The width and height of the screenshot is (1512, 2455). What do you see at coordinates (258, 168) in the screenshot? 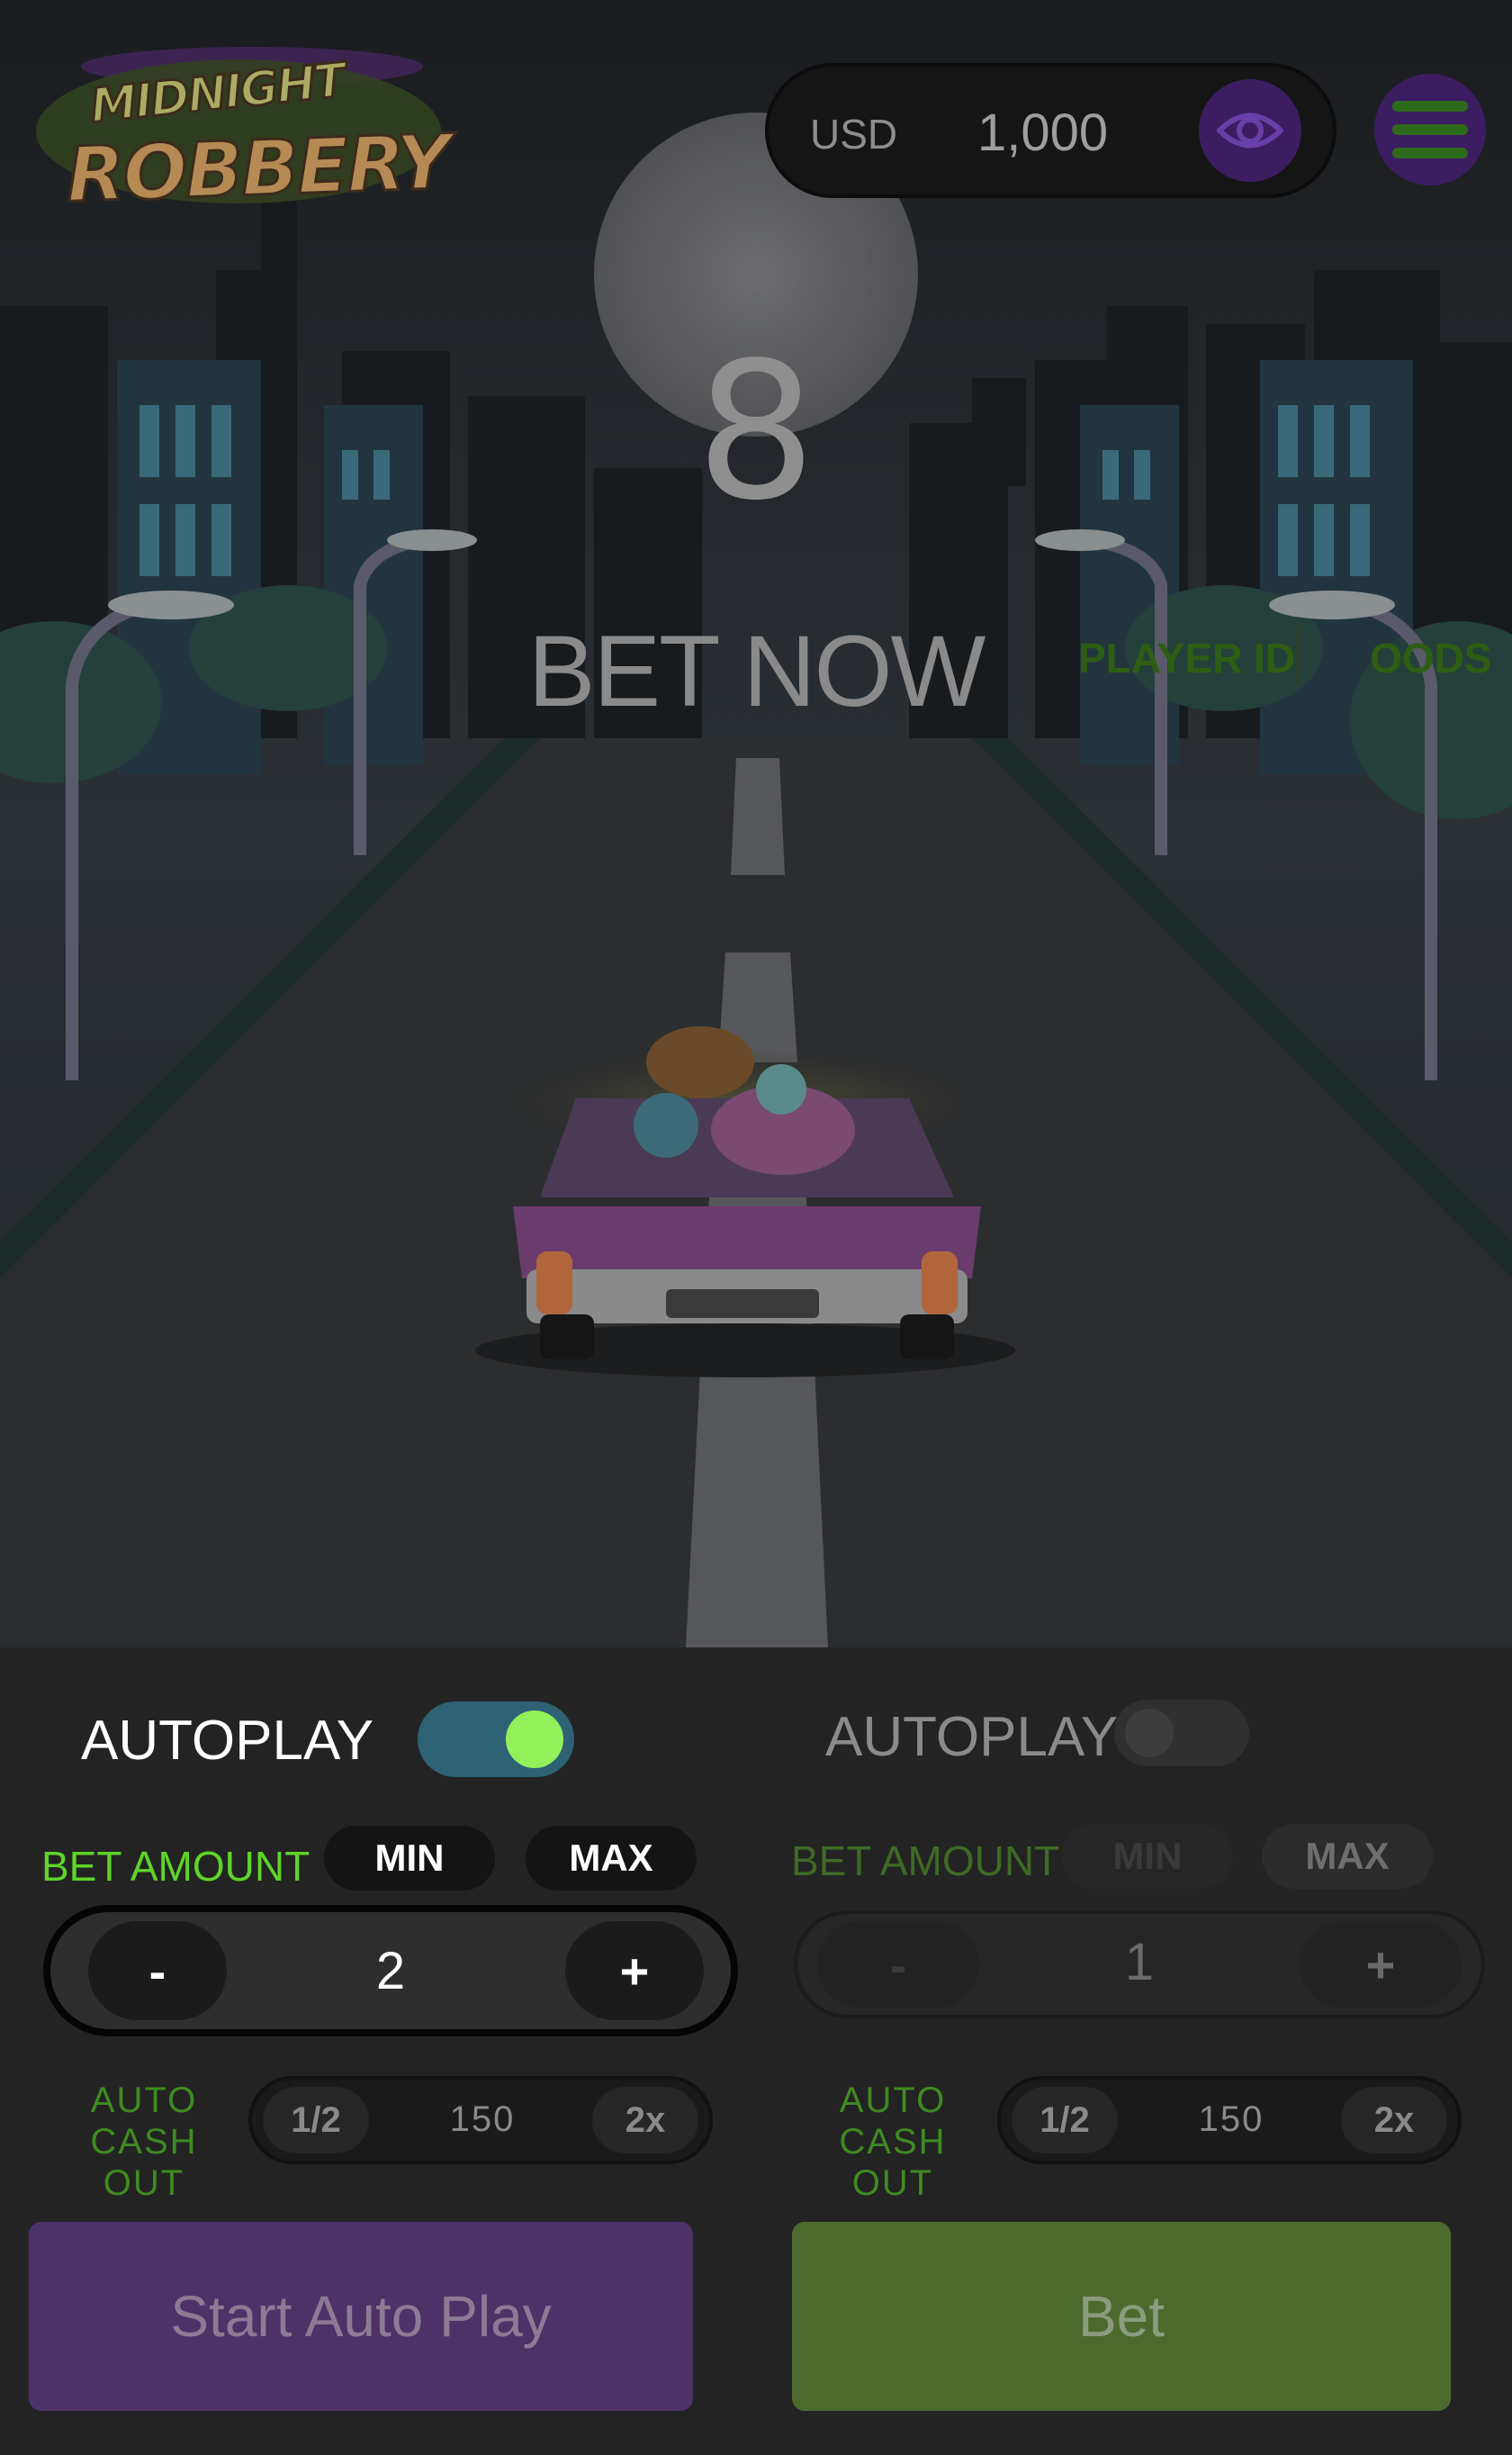
I see `logo-word-robbery: ROBBERY` at bounding box center [258, 168].